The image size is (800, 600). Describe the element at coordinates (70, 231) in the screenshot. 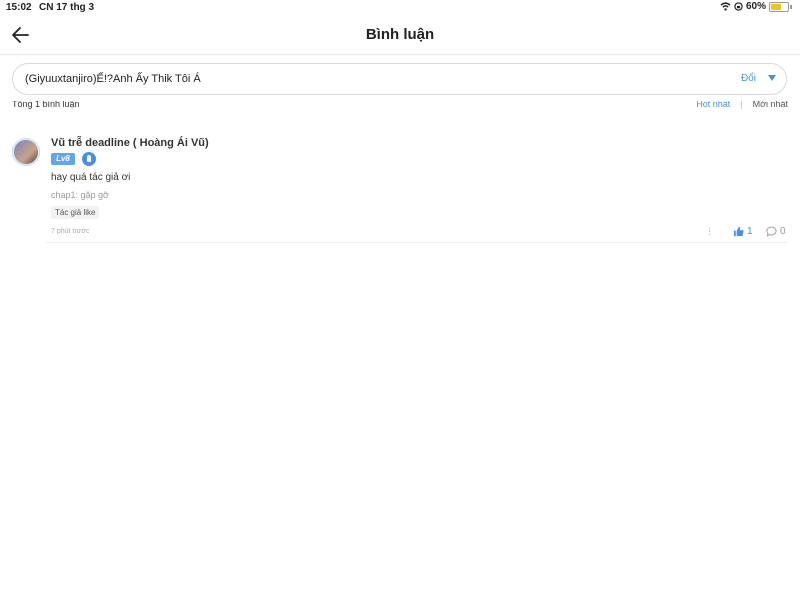

I see `comment-time: 7 phút trước` at that location.